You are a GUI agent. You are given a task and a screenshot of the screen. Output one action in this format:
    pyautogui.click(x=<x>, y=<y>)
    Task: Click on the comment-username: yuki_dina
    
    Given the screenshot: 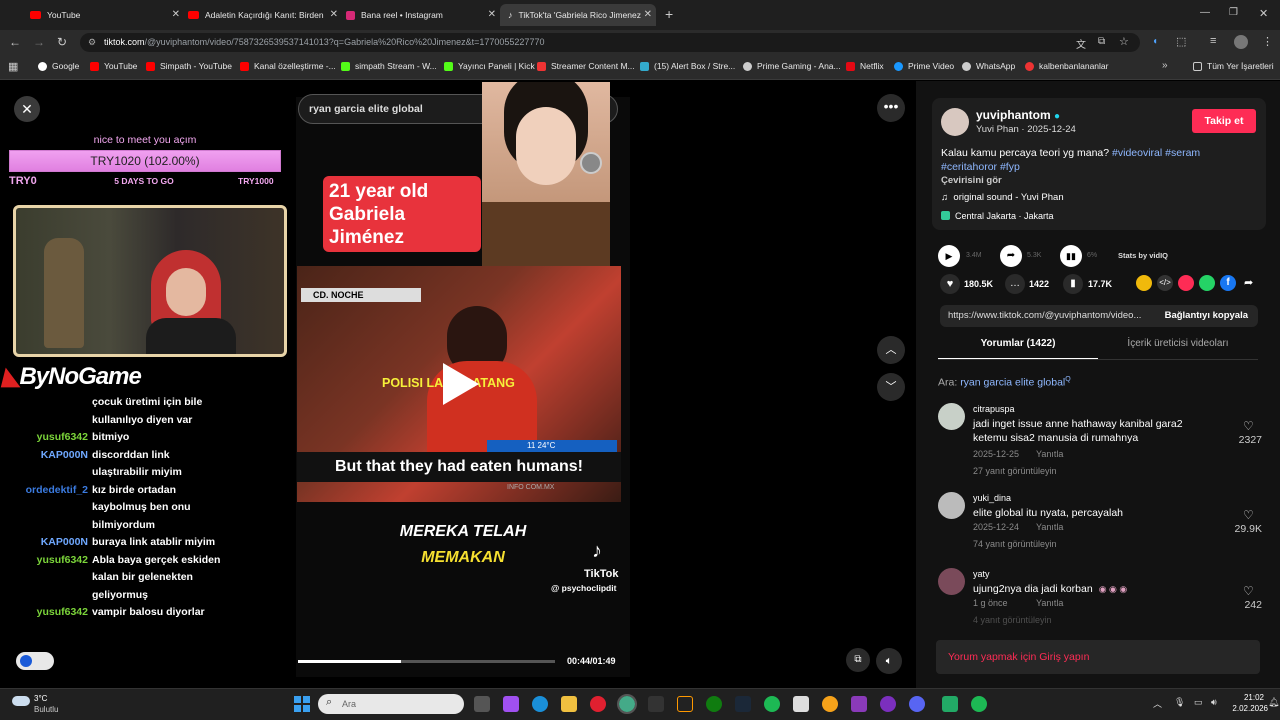 What is the action you would take?
    pyautogui.click(x=992, y=498)
    